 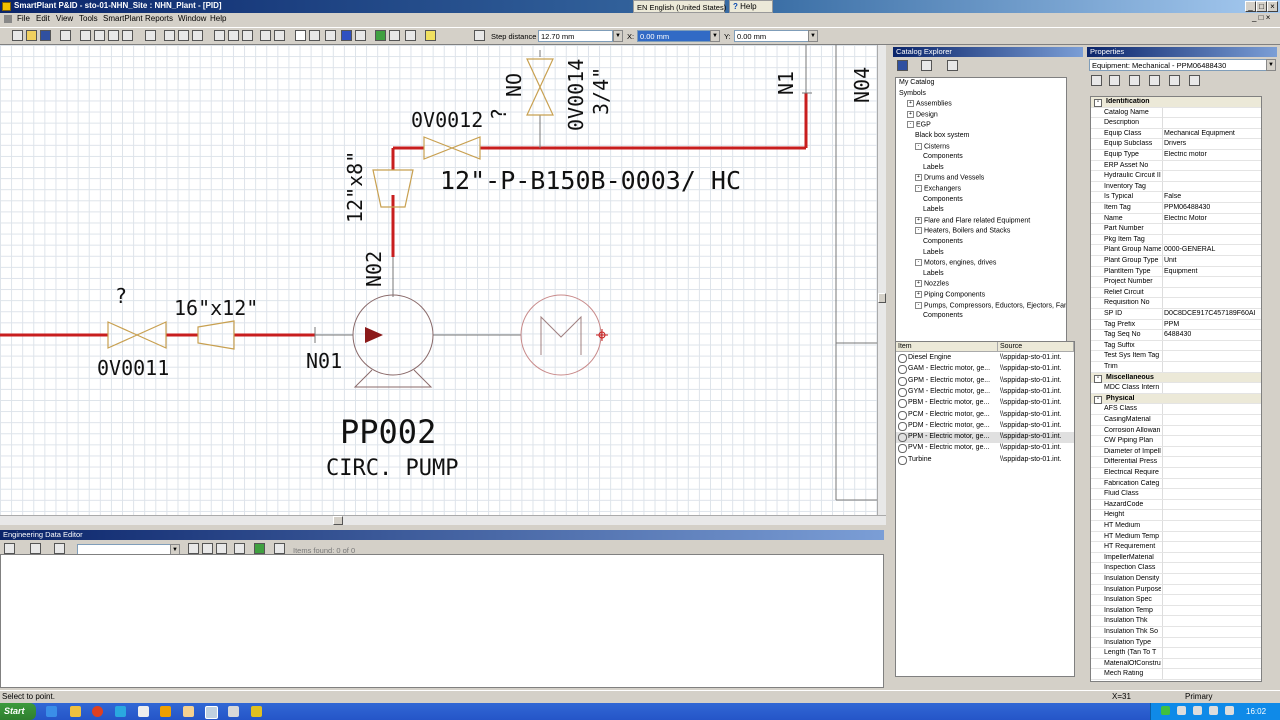 What do you see at coordinates (443, 520) in the screenshot?
I see `canvas-horizontal-scrollbar` at bounding box center [443, 520].